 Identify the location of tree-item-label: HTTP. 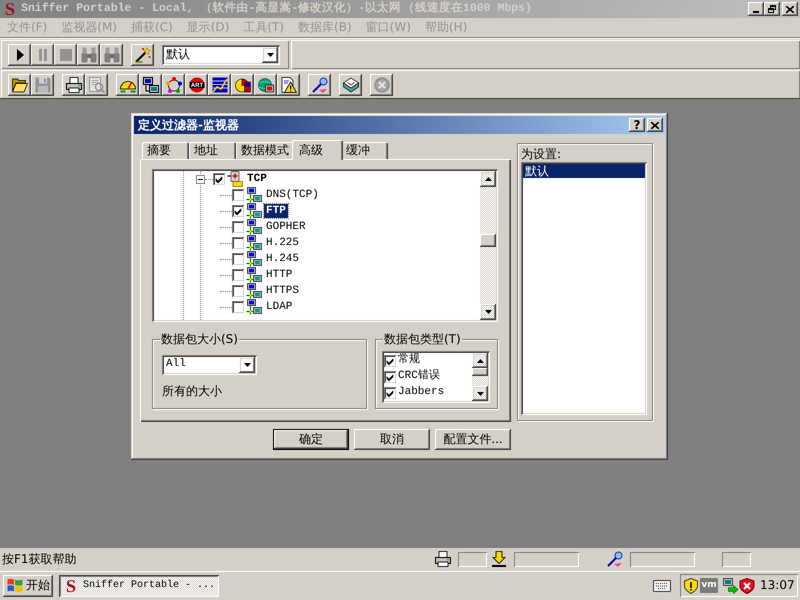
(279, 275).